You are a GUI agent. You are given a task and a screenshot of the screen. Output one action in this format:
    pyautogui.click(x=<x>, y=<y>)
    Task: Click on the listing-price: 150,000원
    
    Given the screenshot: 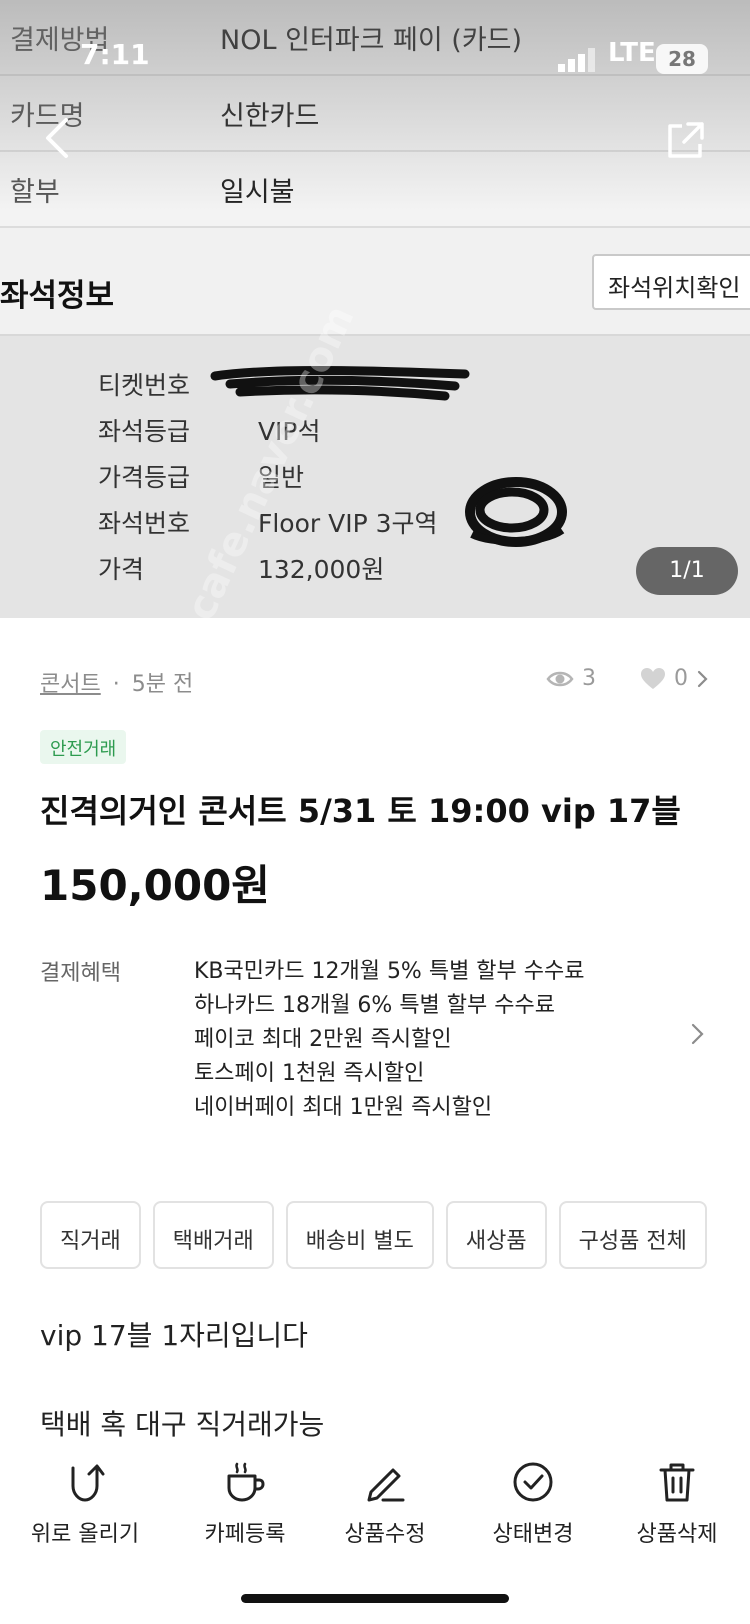 What is the action you would take?
    pyautogui.click(x=155, y=885)
    